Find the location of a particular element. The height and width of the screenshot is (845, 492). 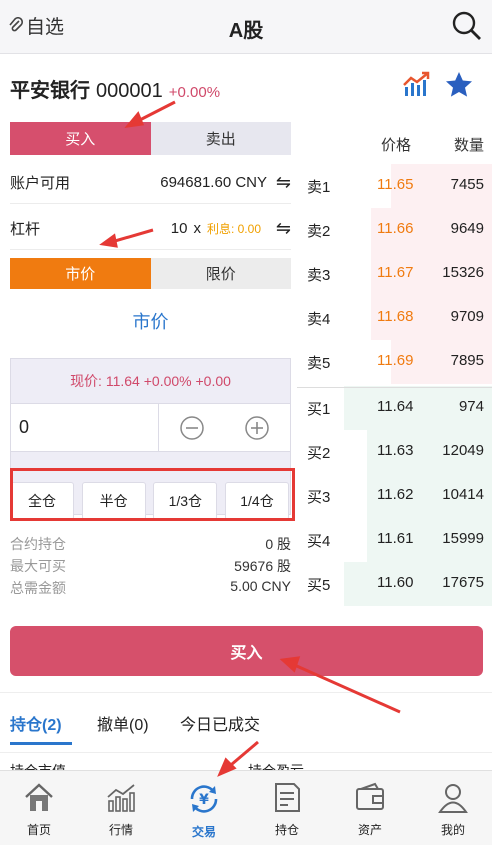

position-summary: 持仓市值 持仓盈亏 is located at coordinates (246, 761).